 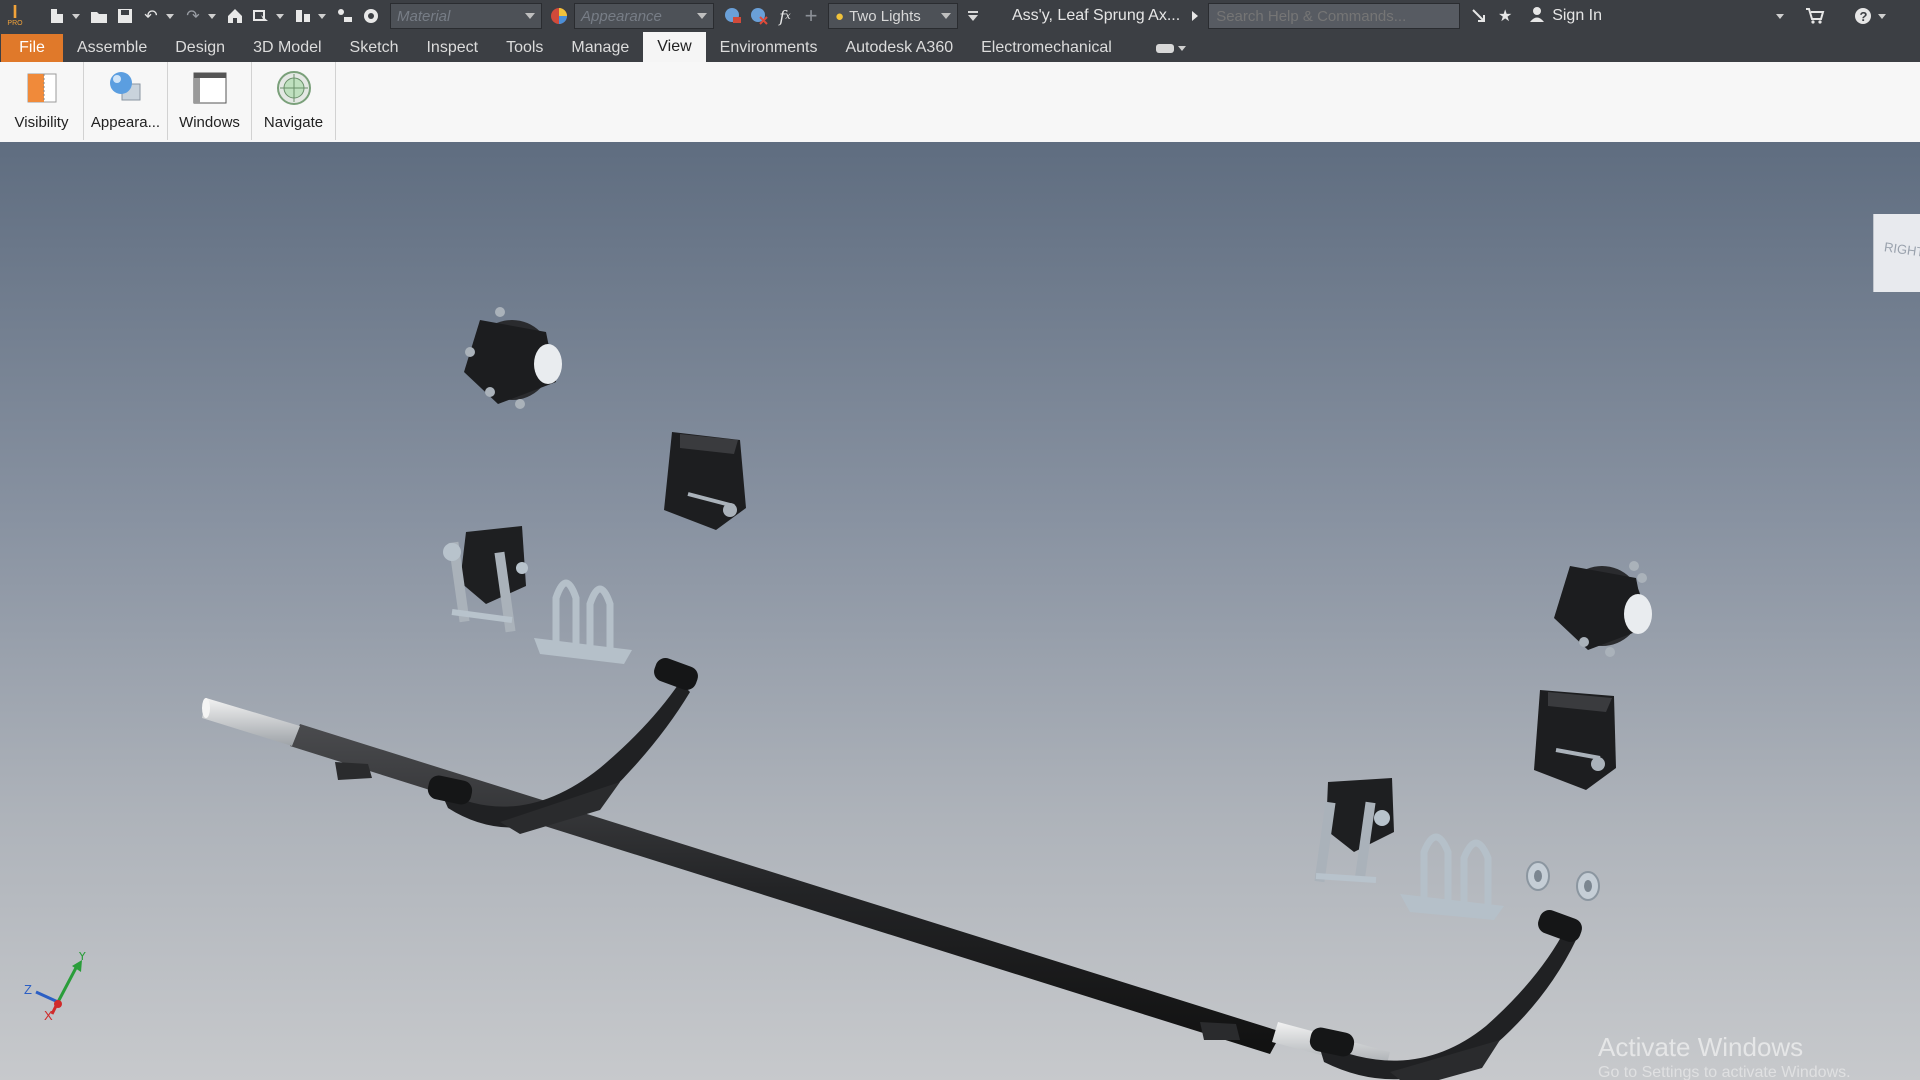 I want to click on home-icon, so click(x=235, y=16).